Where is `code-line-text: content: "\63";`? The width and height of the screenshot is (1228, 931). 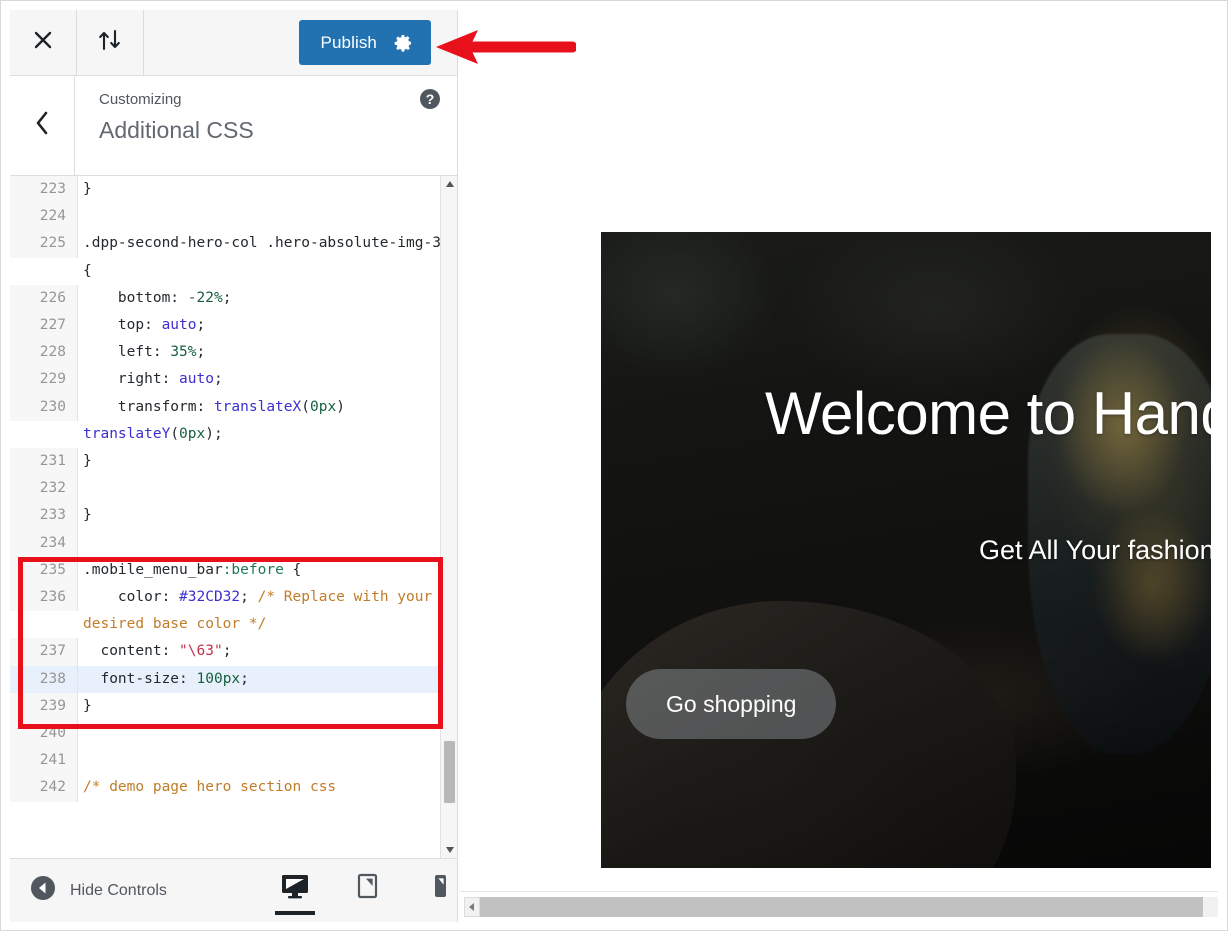
code-line-text: content: "\63"; is located at coordinates (267, 651).